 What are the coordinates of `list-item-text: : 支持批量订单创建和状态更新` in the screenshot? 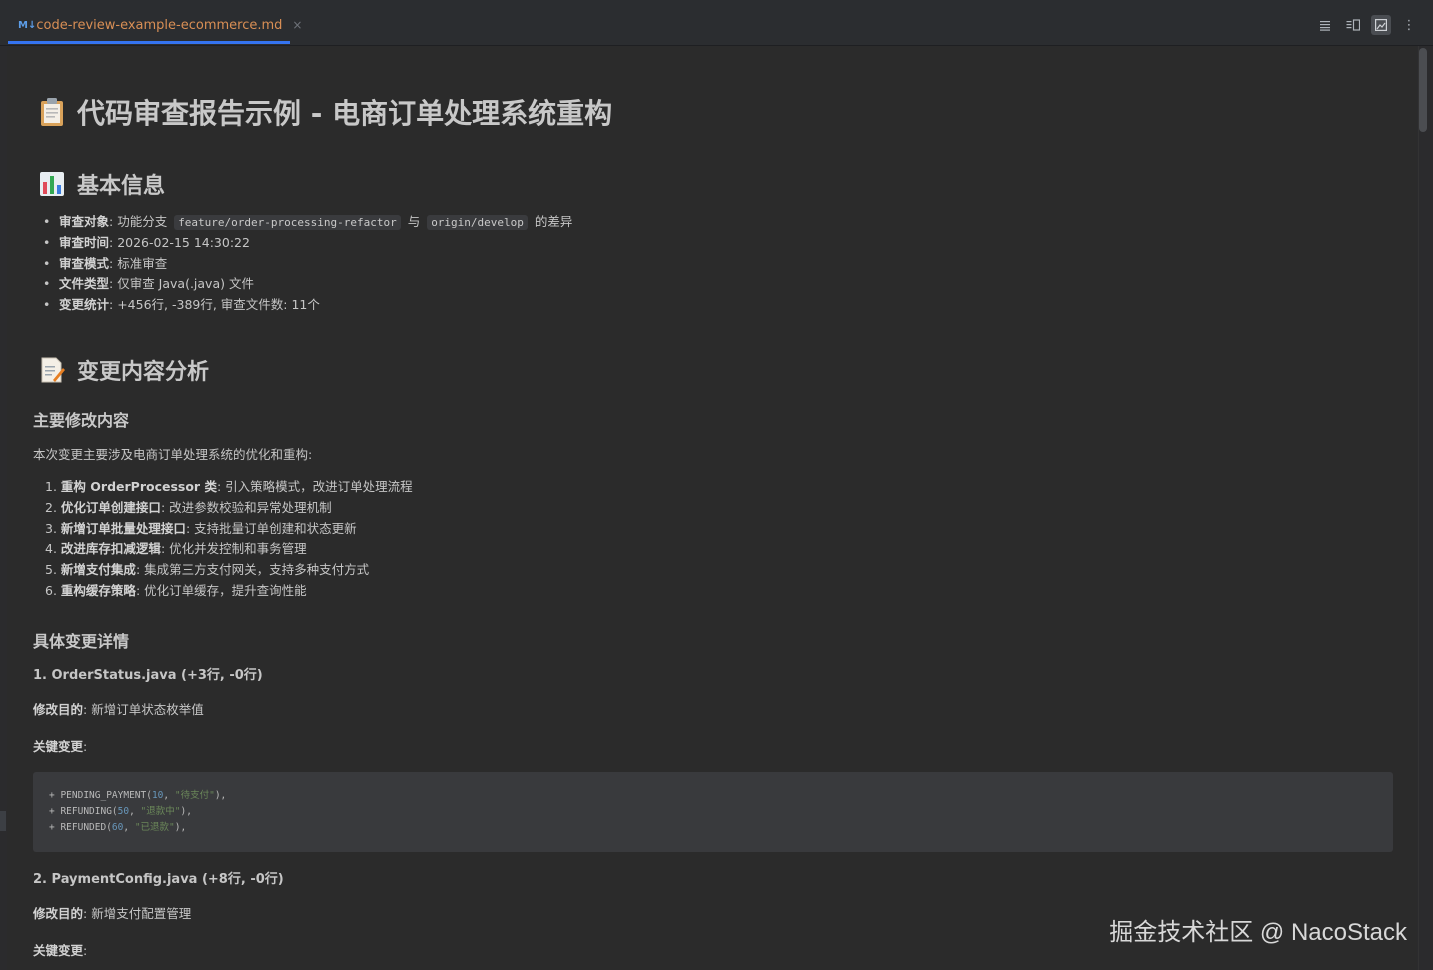 It's located at (271, 528).